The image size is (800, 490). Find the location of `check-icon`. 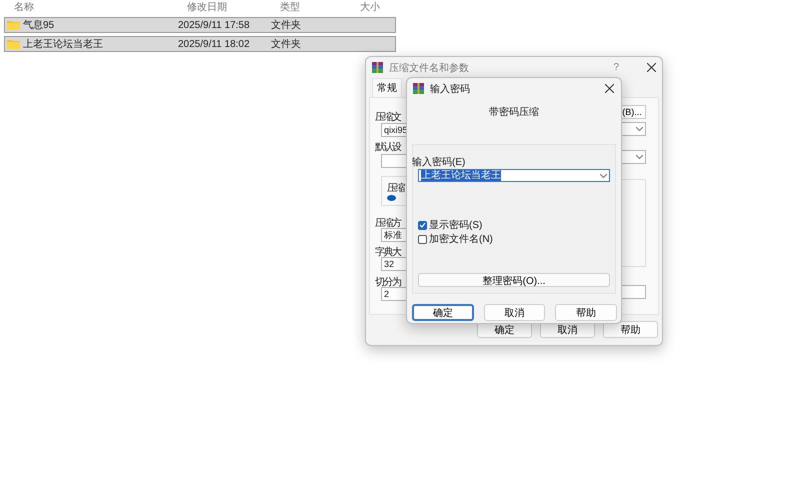

check-icon is located at coordinates (422, 225).